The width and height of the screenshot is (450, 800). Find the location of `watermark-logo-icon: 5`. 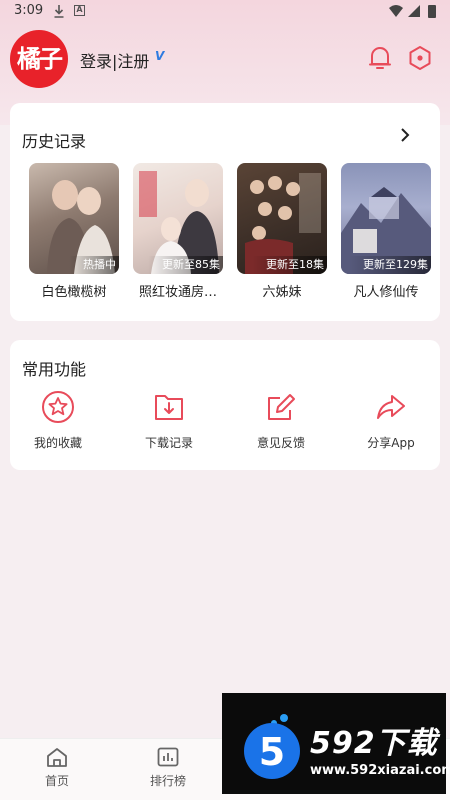

watermark-logo-icon: 5 is located at coordinates (272, 746).